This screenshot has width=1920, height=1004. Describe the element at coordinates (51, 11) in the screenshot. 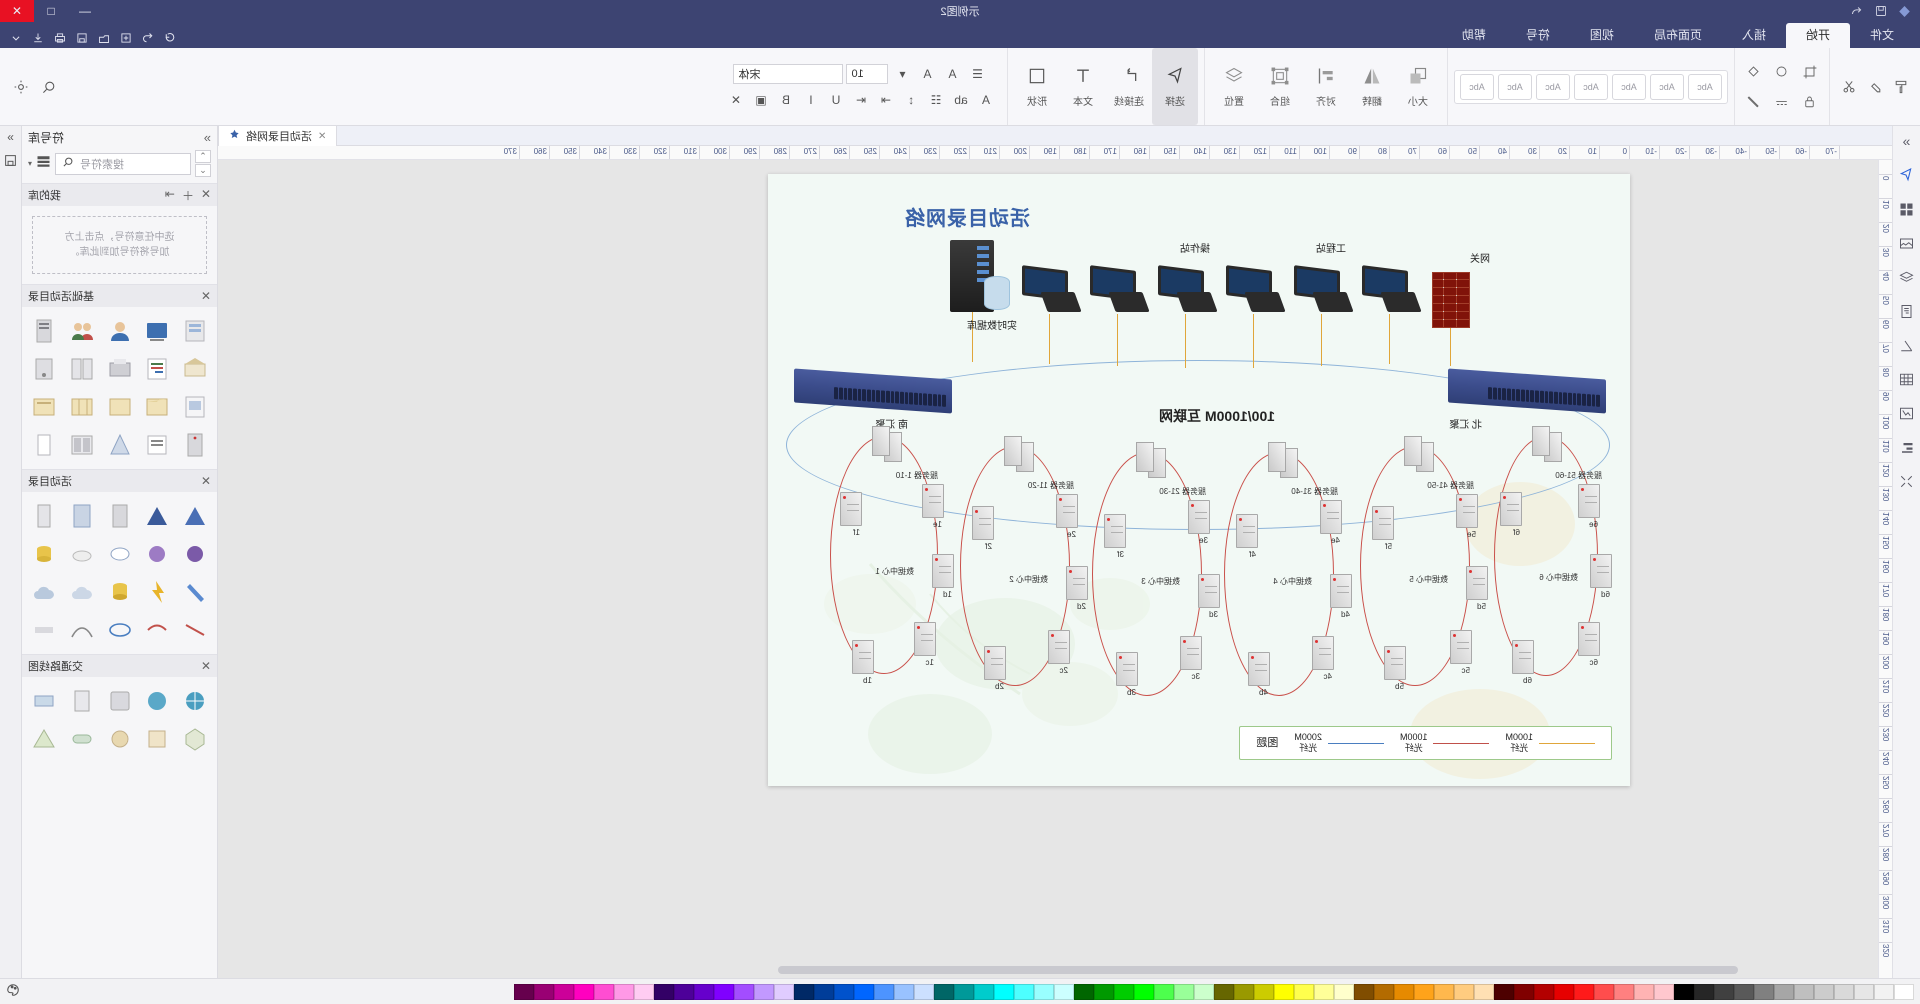

I see `maximize-button: □` at that location.